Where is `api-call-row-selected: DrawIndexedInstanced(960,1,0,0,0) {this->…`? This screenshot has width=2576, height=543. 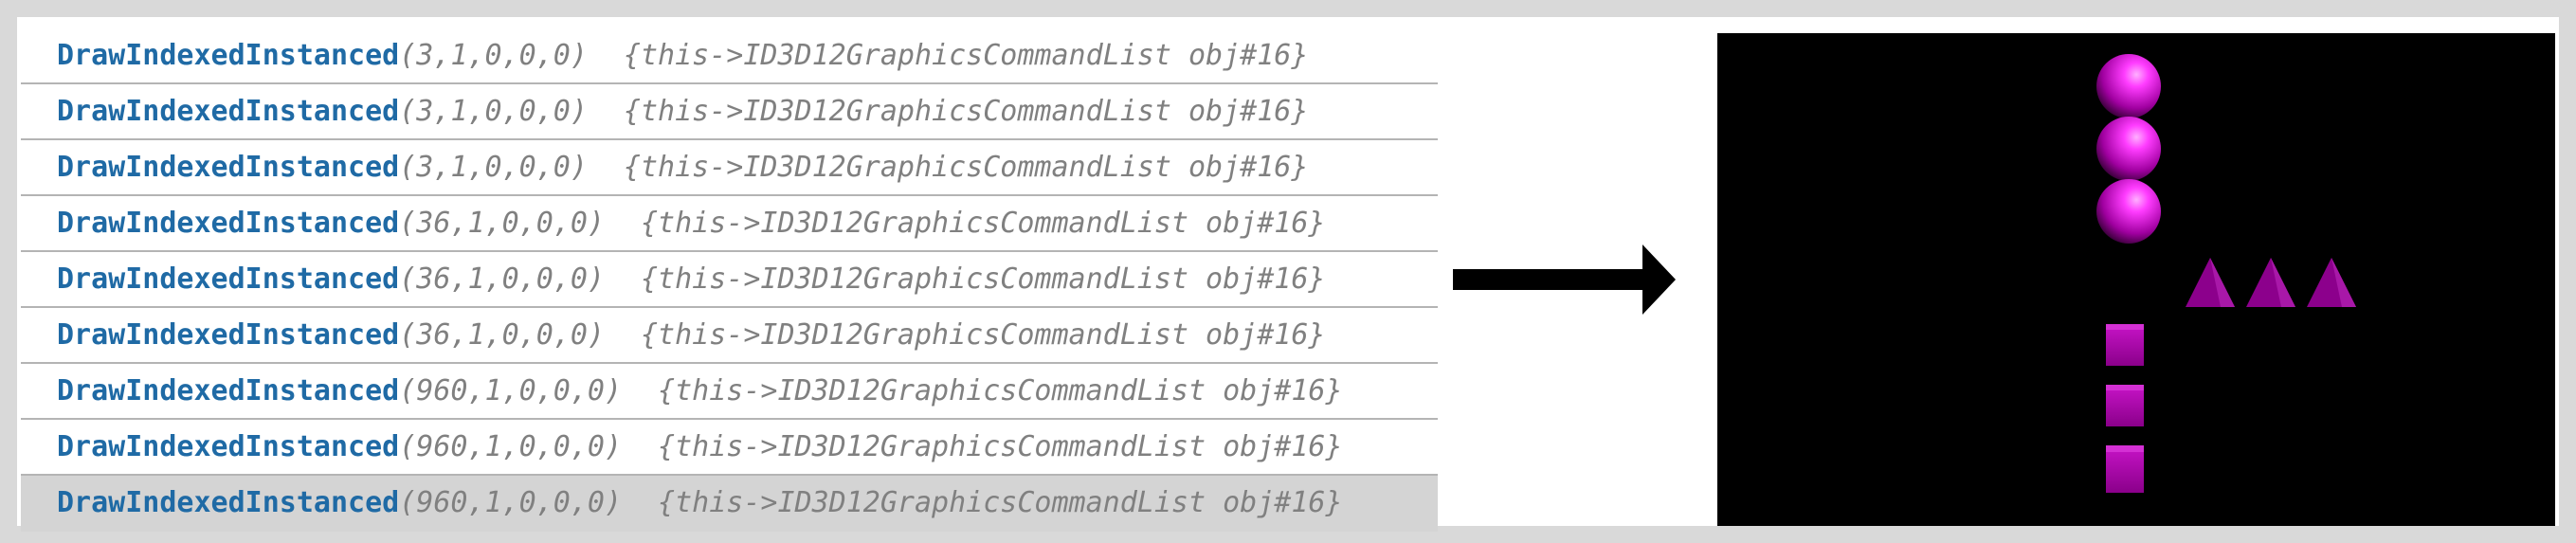
api-call-row-selected: DrawIndexedInstanced(960,1,0,0,0) {this->… is located at coordinates (729, 504).